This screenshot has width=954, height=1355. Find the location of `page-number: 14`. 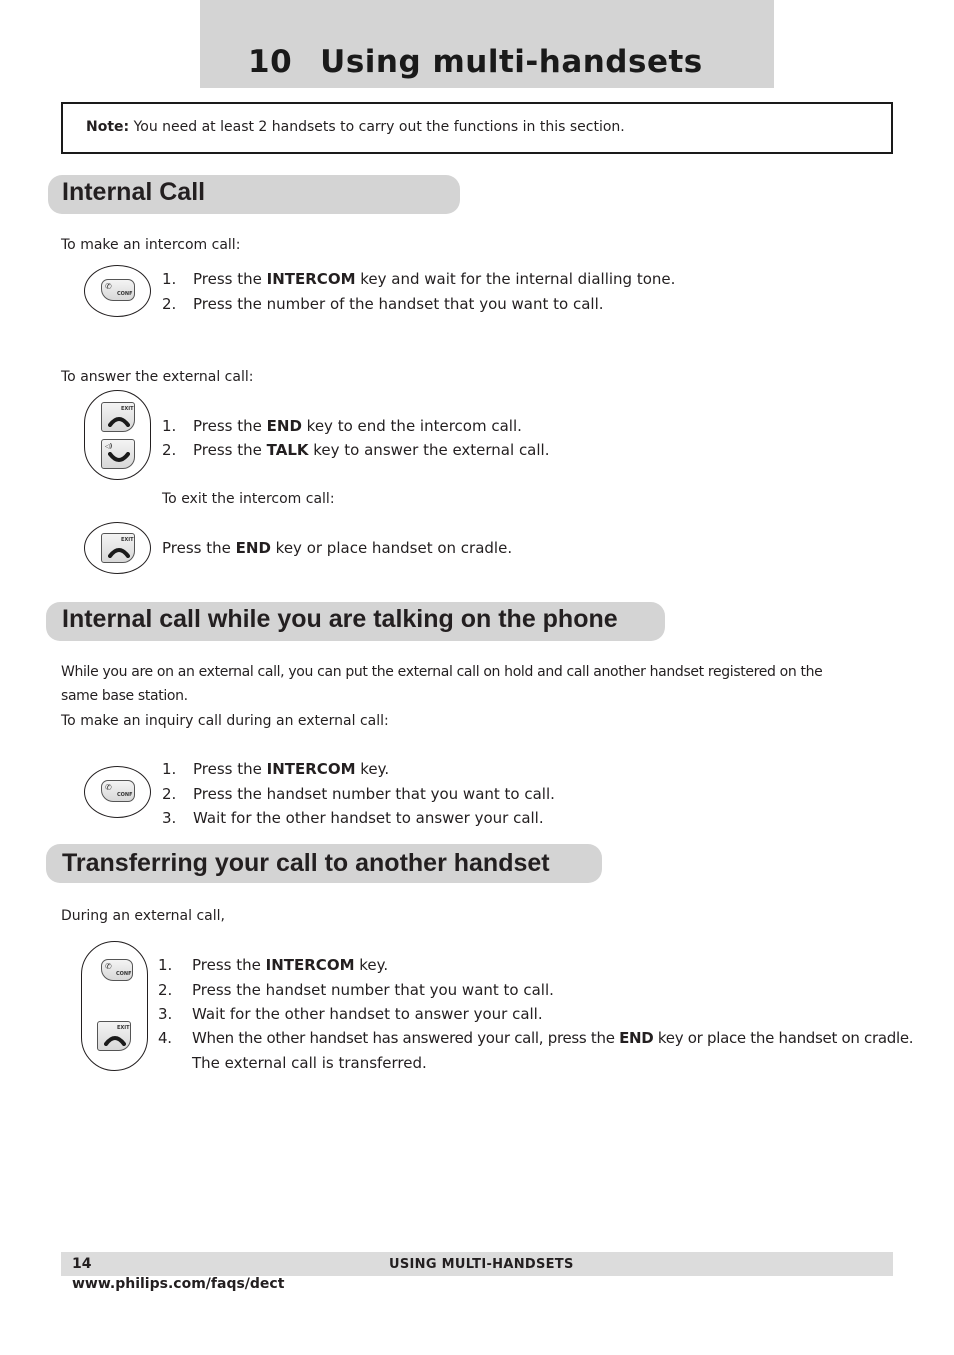

page-number: 14 is located at coordinates (82, 1264).